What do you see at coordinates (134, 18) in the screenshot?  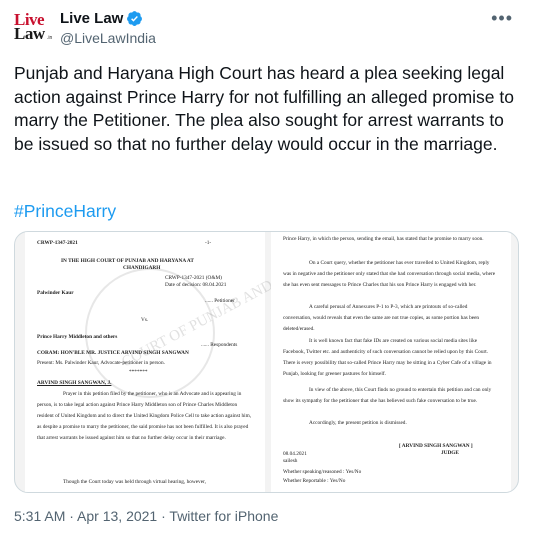 I see `verified-badge-icon` at bounding box center [134, 18].